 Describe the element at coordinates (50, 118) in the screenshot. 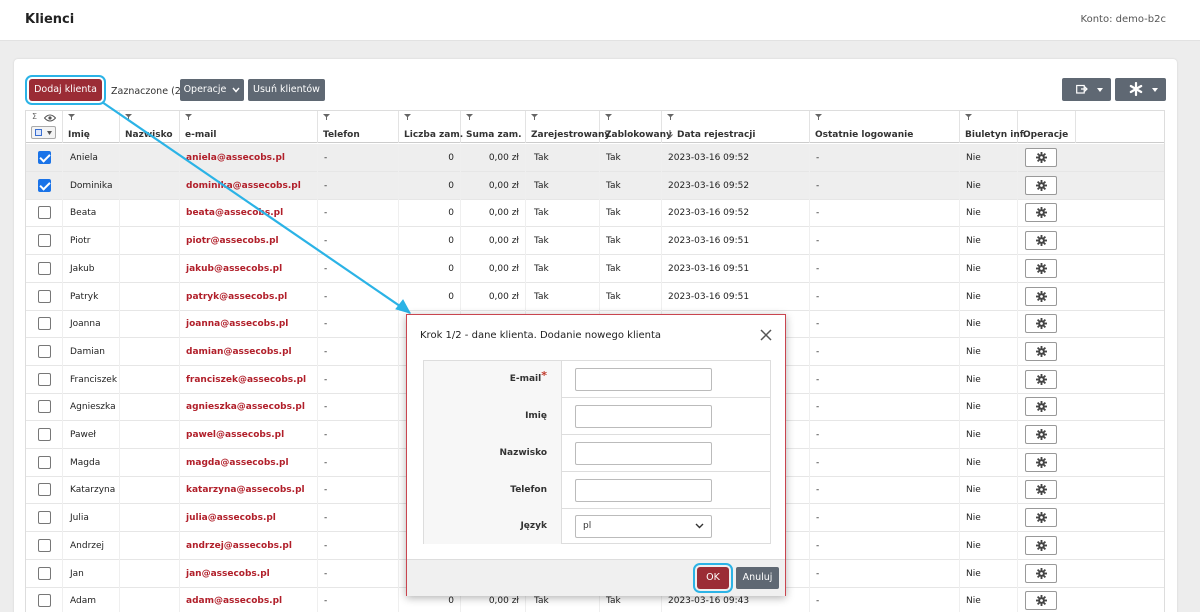

I see `eye-icon` at that location.